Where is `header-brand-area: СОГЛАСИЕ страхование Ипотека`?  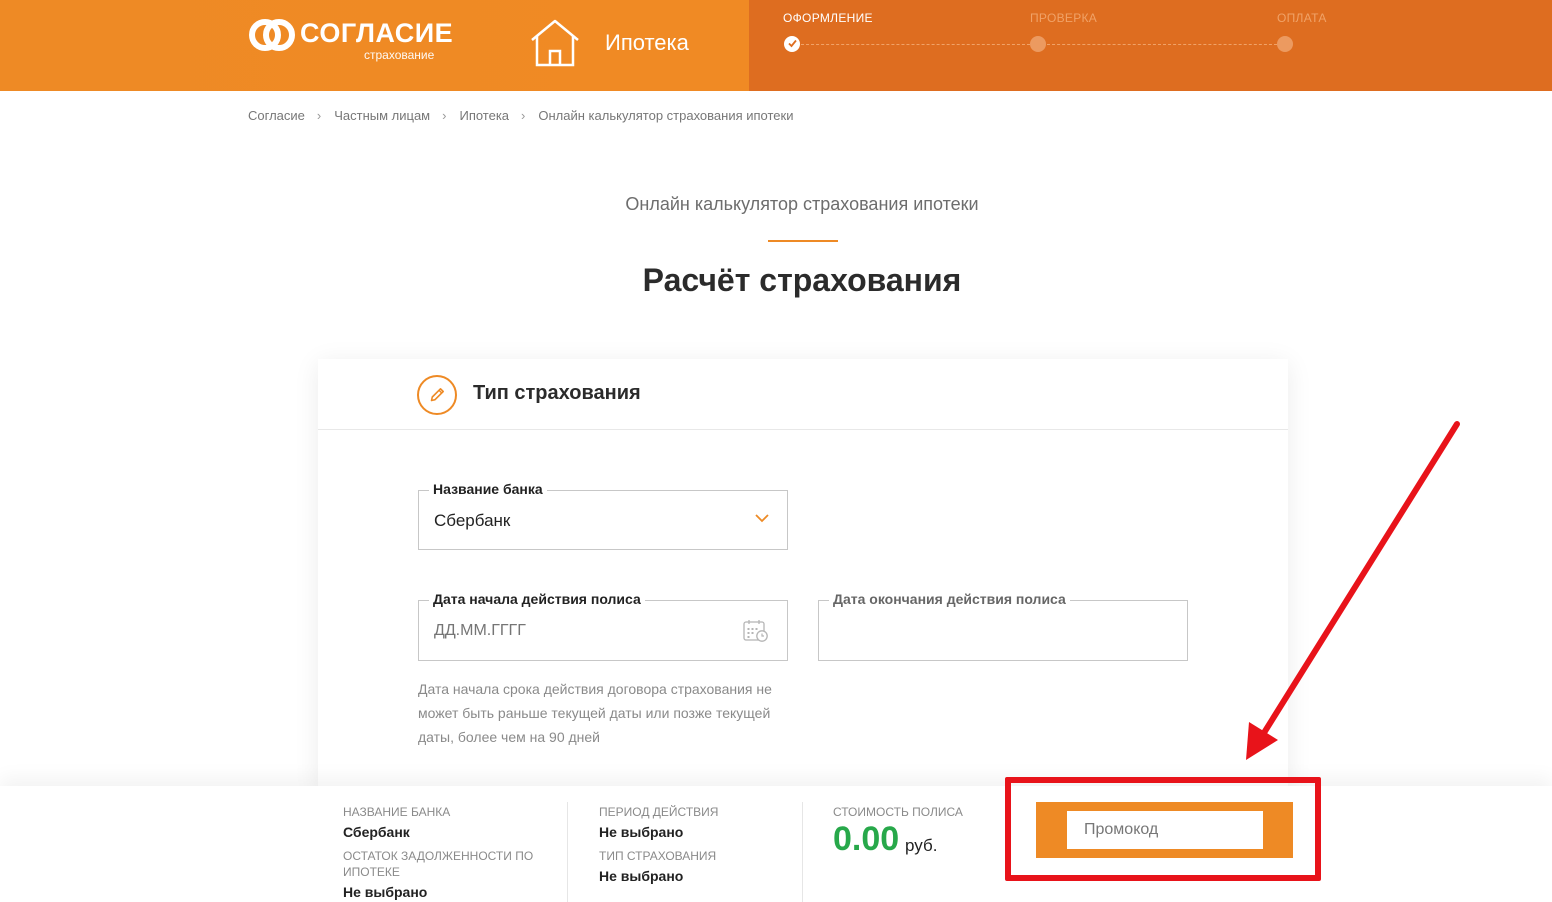 header-brand-area: СОГЛАСИЕ страхование Ипотека is located at coordinates (374, 45).